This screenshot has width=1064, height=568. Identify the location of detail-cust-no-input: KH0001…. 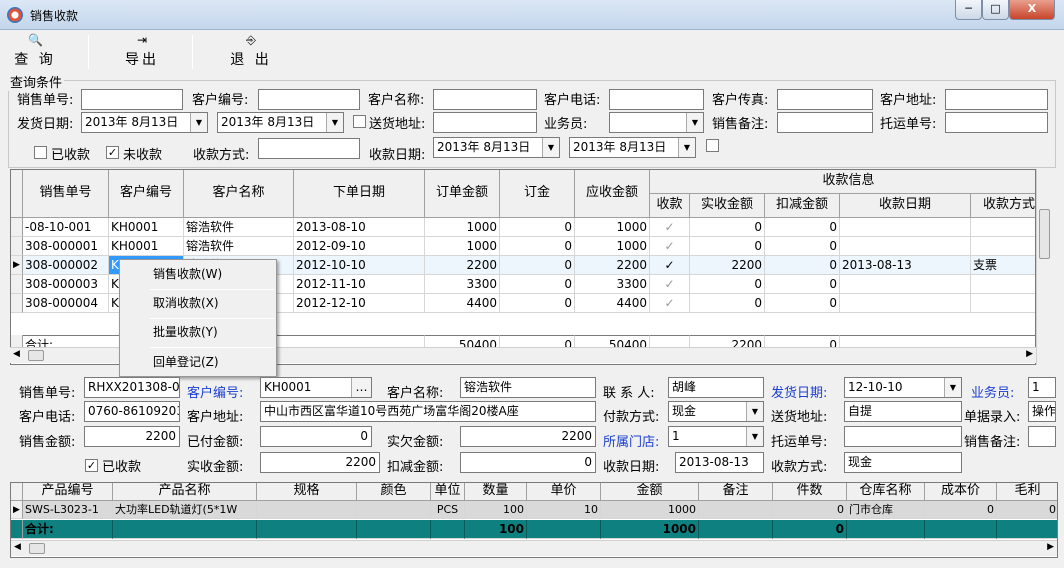
(316, 387).